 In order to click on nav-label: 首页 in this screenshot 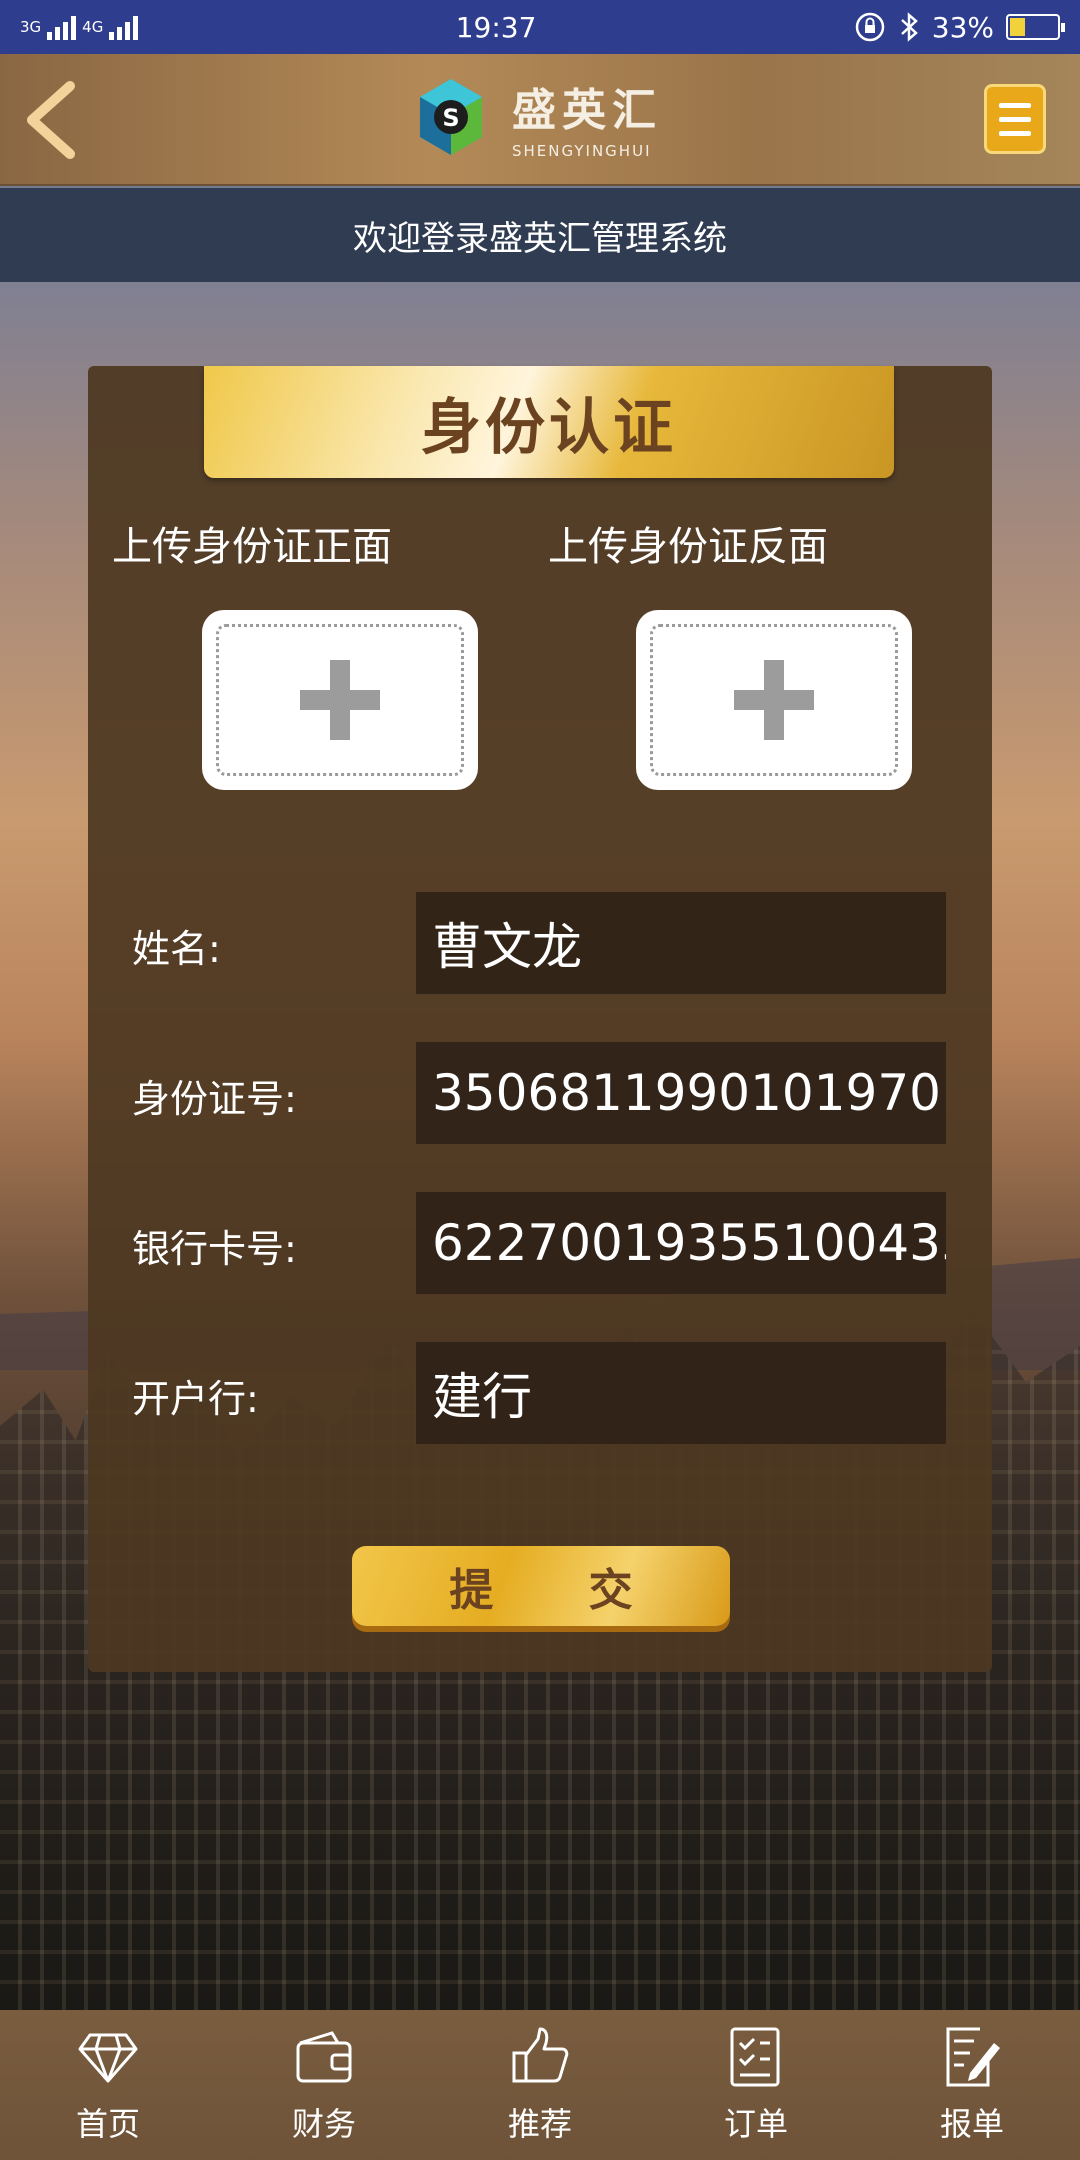, I will do `click(107, 2124)`.